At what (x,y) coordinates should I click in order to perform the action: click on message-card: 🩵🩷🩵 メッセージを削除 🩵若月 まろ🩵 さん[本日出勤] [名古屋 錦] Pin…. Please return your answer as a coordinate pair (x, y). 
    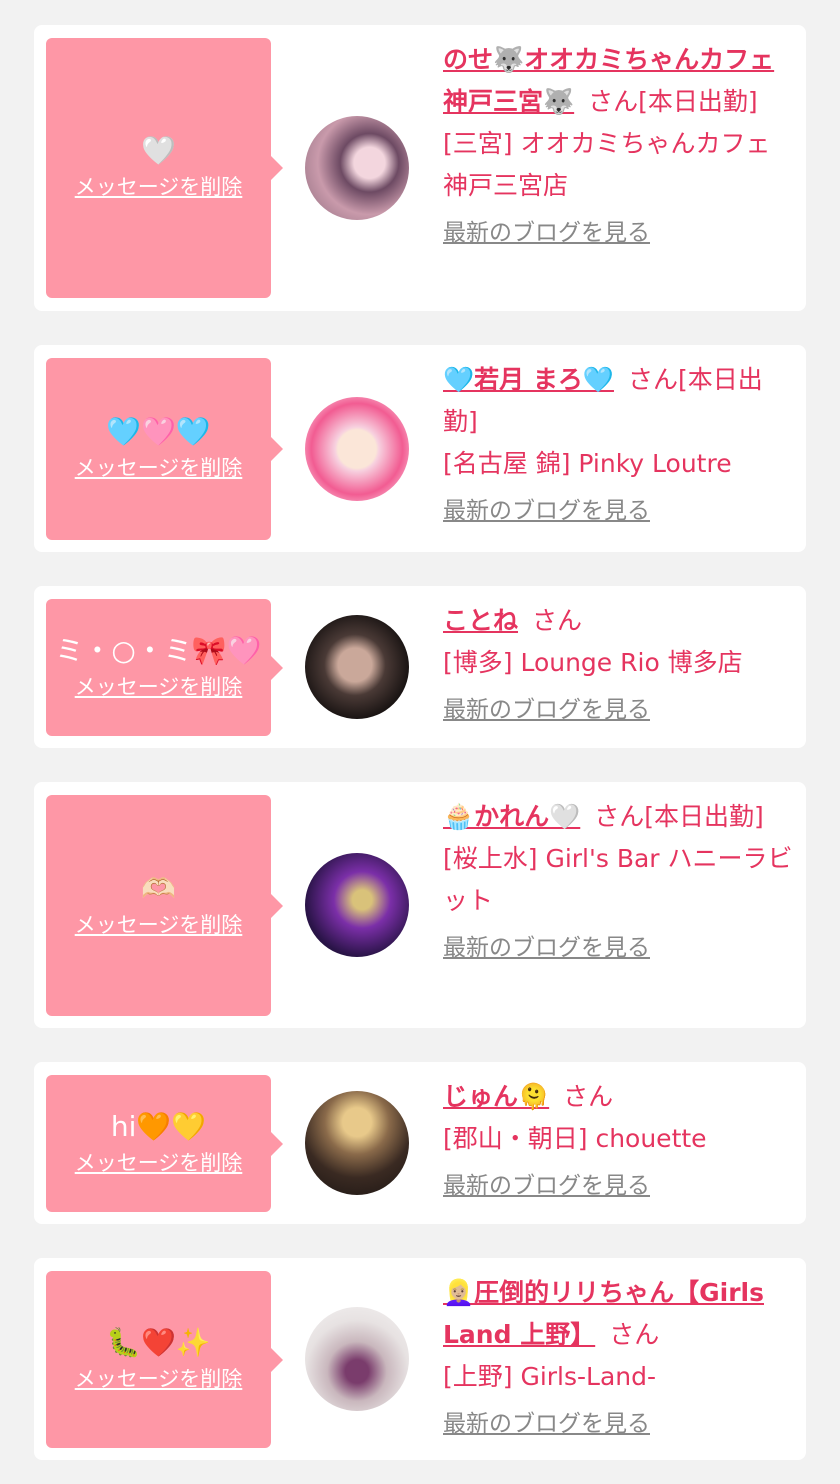
    Looking at the image, I should click on (420, 448).